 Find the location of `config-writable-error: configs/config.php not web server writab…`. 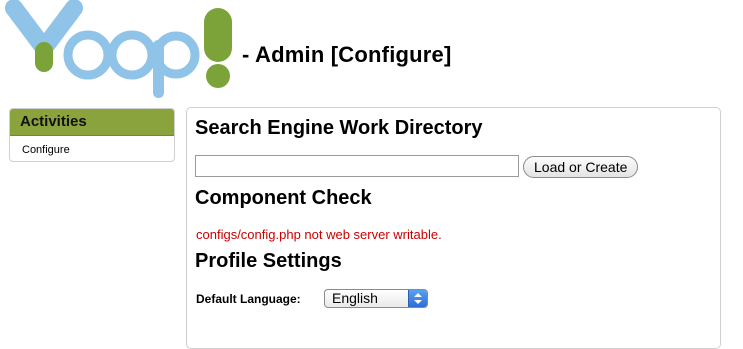

config-writable-error: configs/config.php not web server writab… is located at coordinates (319, 234).